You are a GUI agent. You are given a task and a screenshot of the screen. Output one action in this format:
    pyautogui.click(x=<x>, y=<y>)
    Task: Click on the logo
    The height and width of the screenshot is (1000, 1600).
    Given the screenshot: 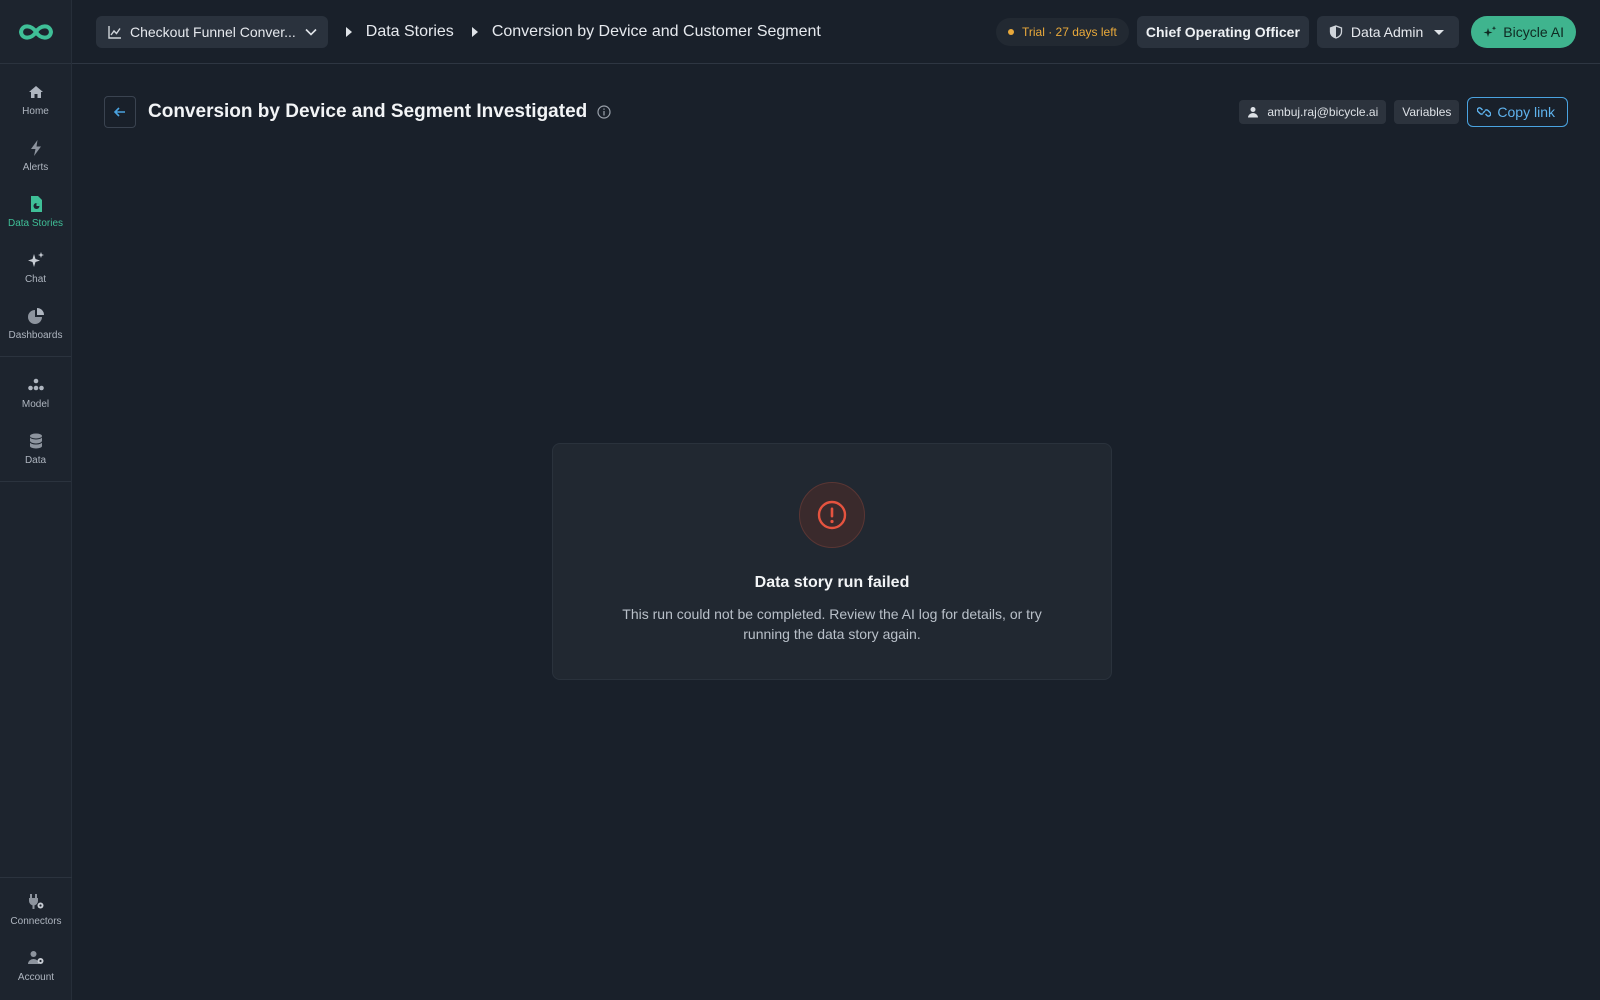 What is the action you would take?
    pyautogui.click(x=35, y=32)
    